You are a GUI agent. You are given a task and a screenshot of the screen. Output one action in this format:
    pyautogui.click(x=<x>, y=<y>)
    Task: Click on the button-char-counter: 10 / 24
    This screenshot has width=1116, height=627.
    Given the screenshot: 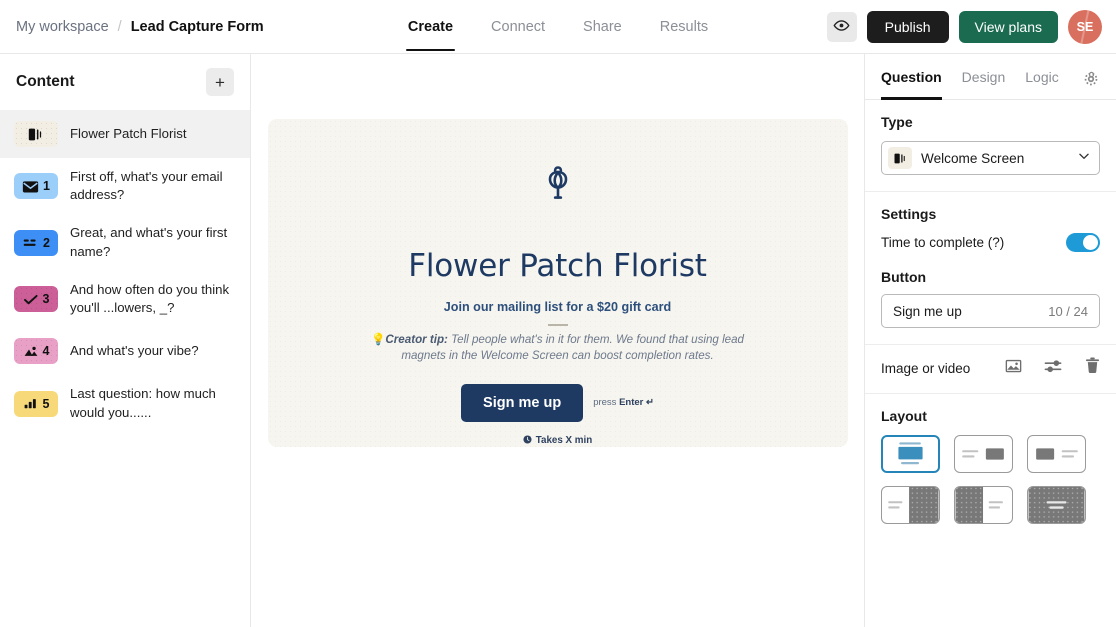 What is the action you would take?
    pyautogui.click(x=1068, y=311)
    